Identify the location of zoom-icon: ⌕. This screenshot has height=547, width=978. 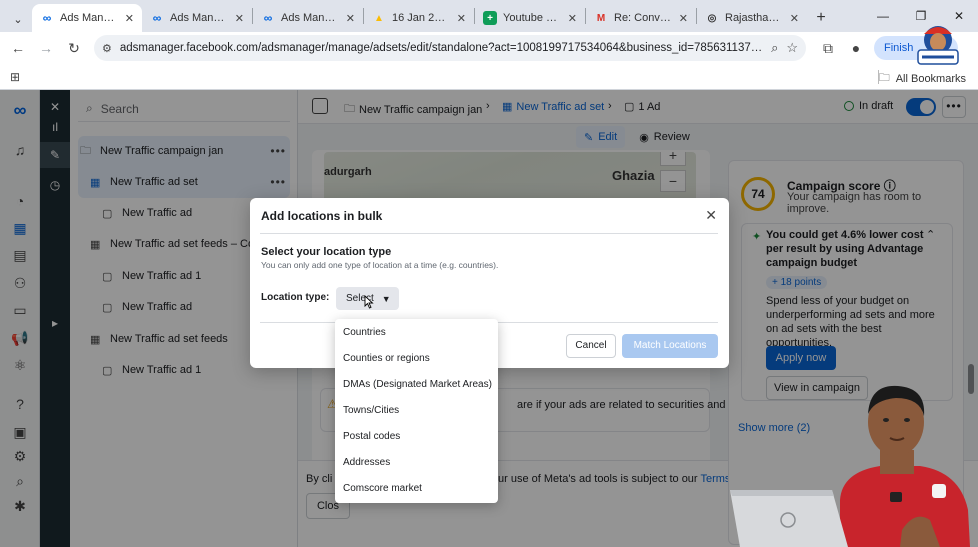
(774, 48).